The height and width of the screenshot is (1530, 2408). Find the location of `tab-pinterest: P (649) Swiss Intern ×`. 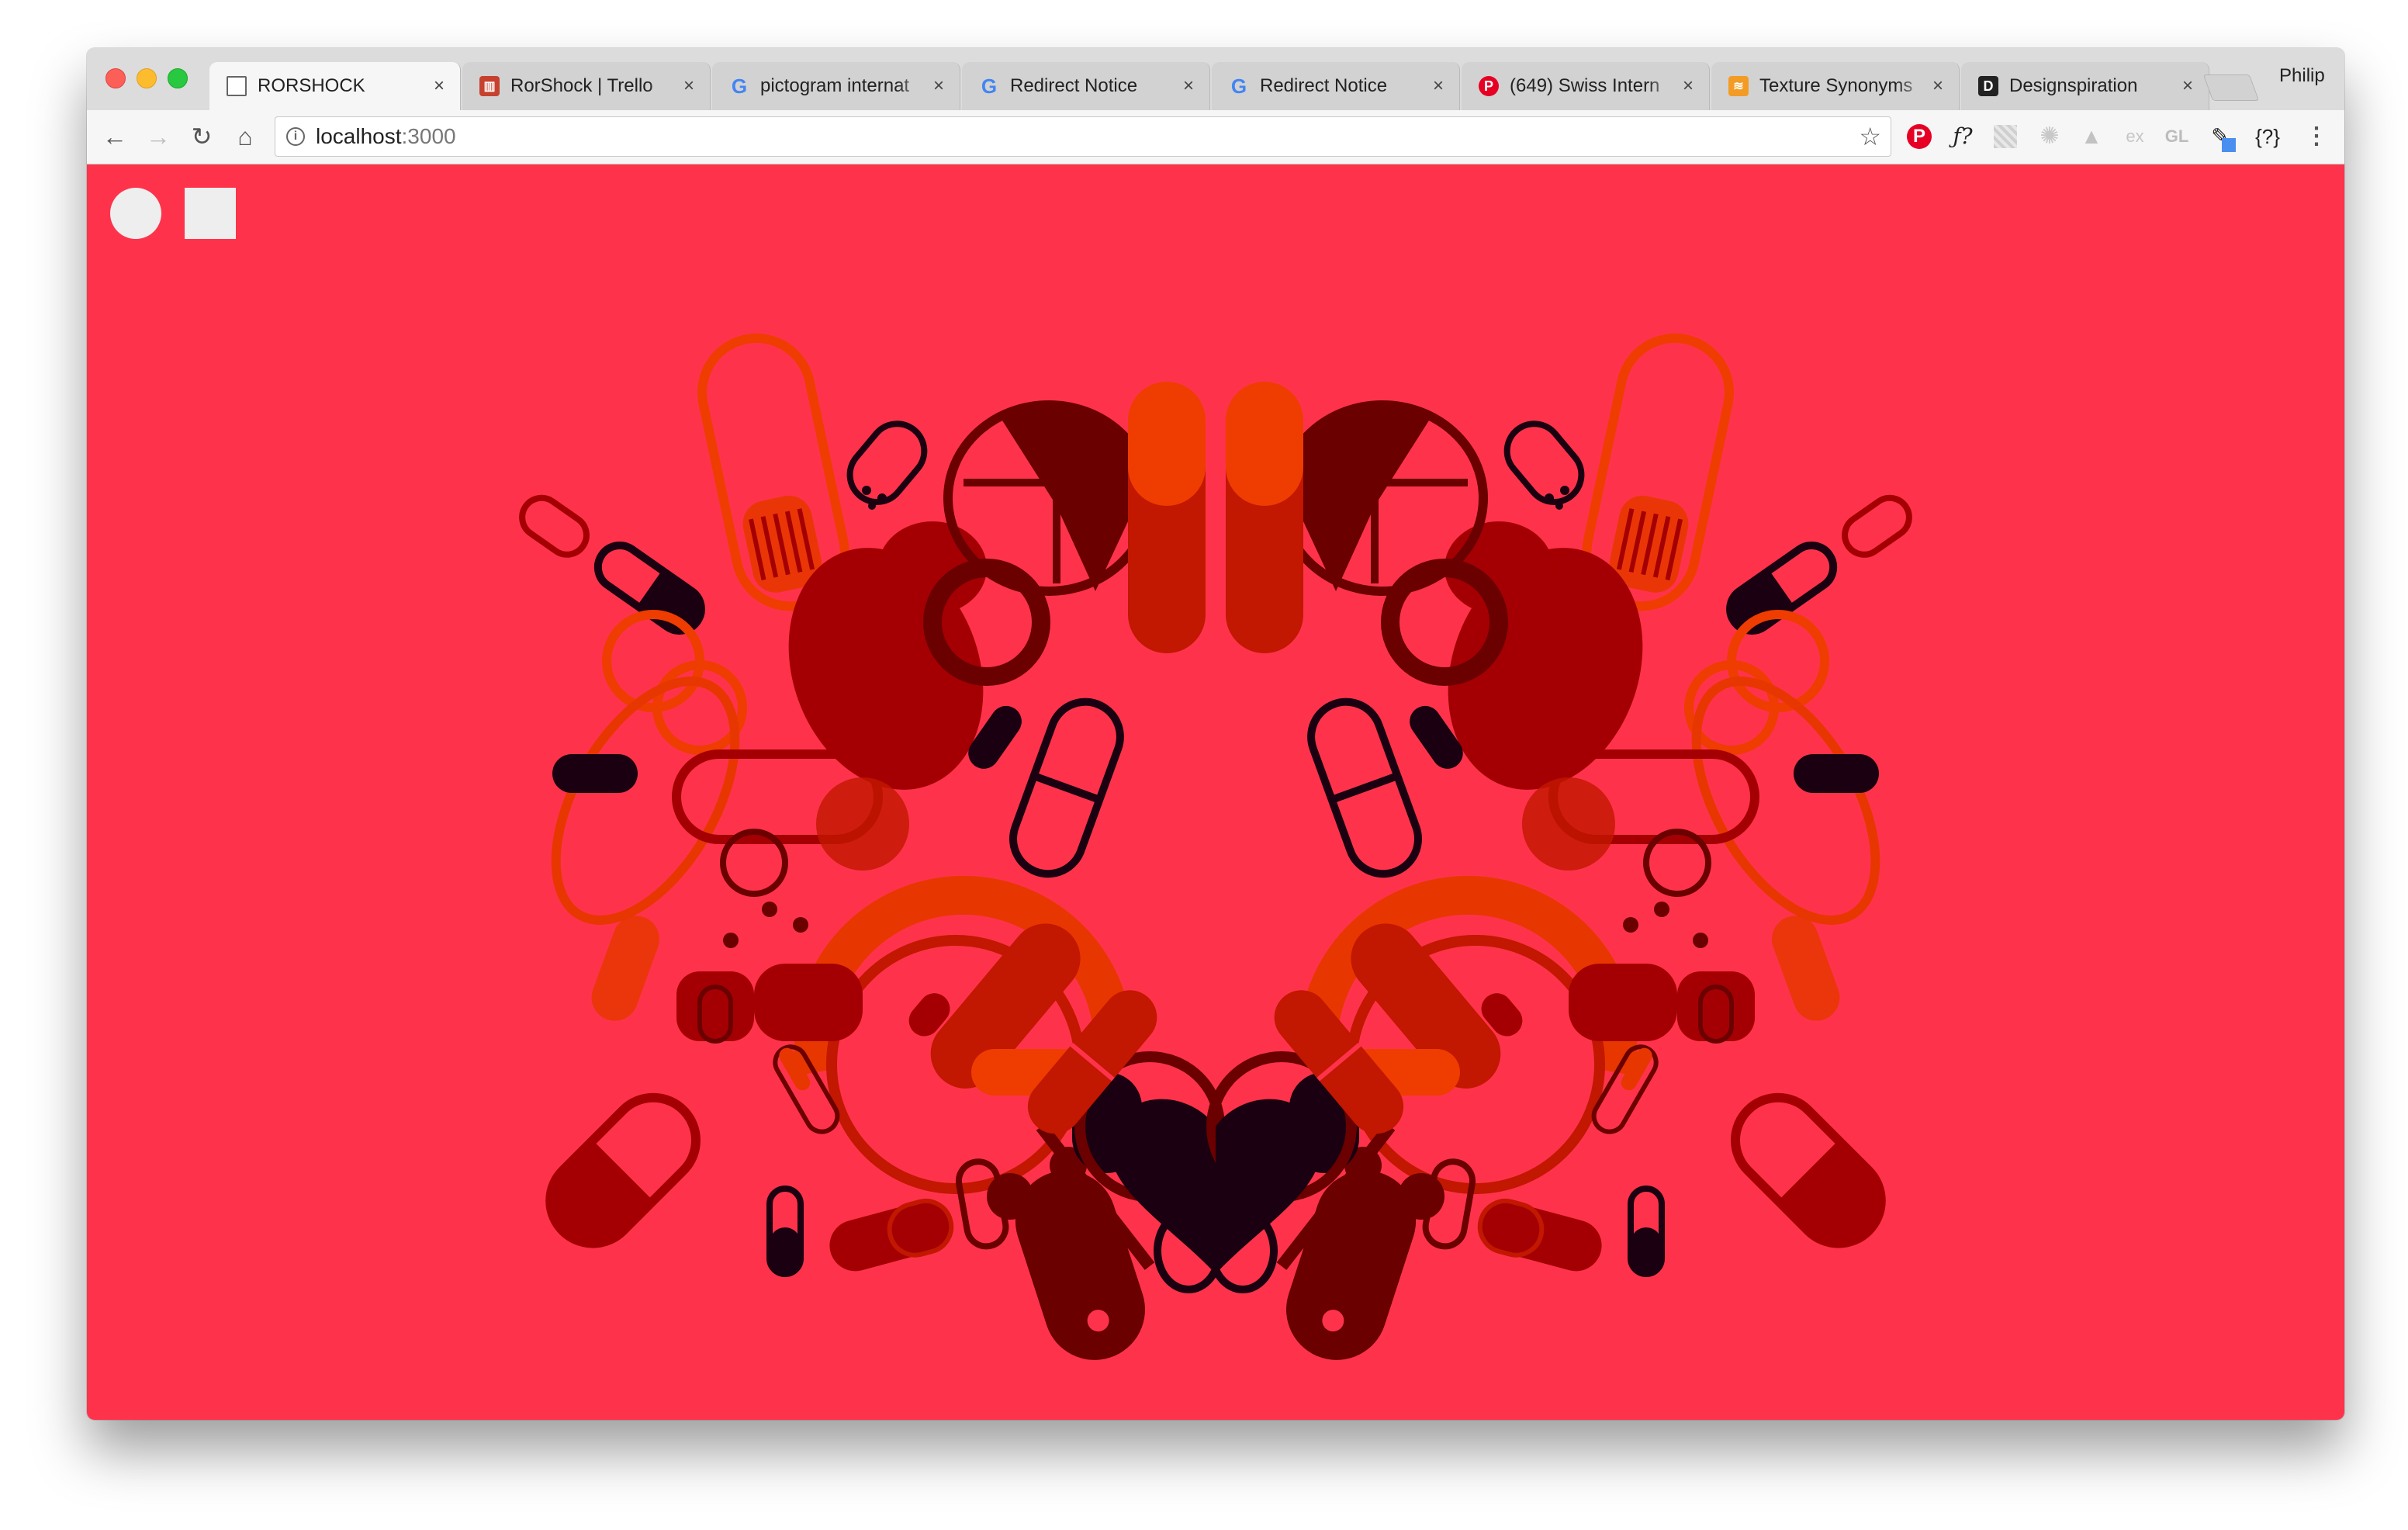

tab-pinterest: P (649) Swiss Intern × is located at coordinates (1586, 86).